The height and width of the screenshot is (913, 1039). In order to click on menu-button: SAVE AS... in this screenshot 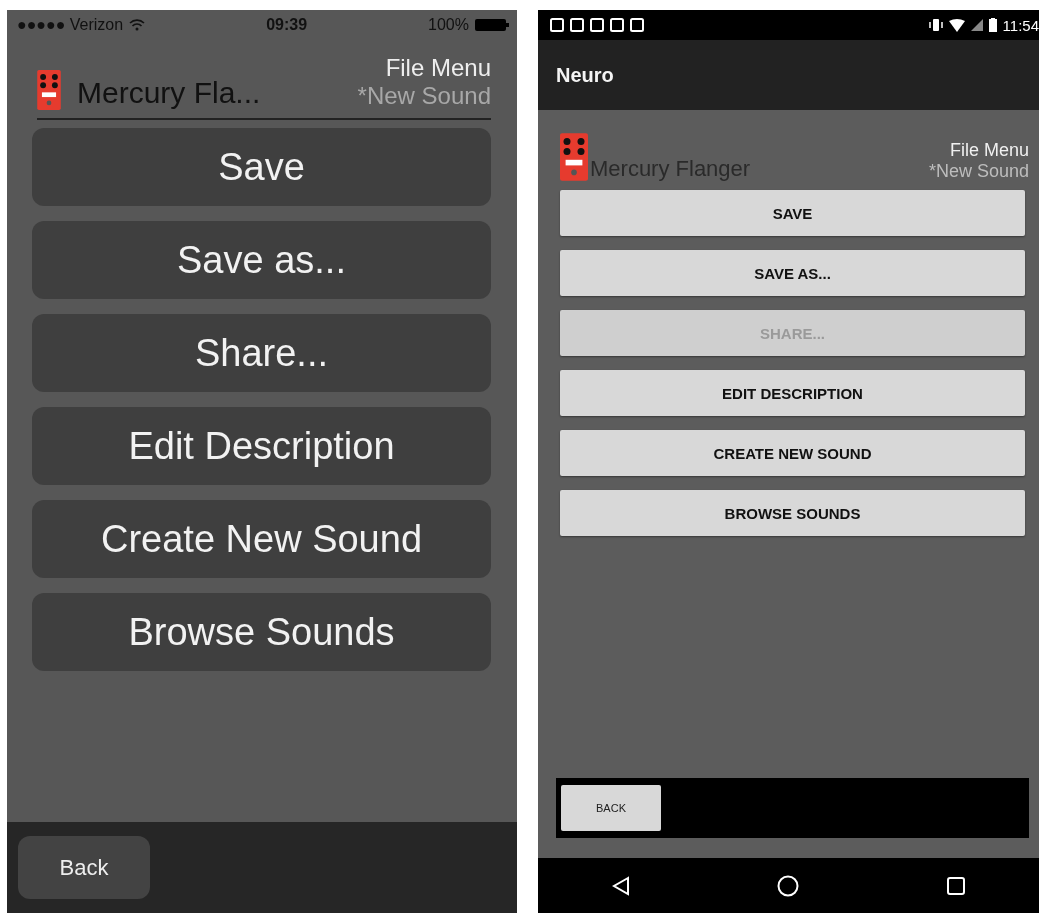, I will do `click(792, 273)`.